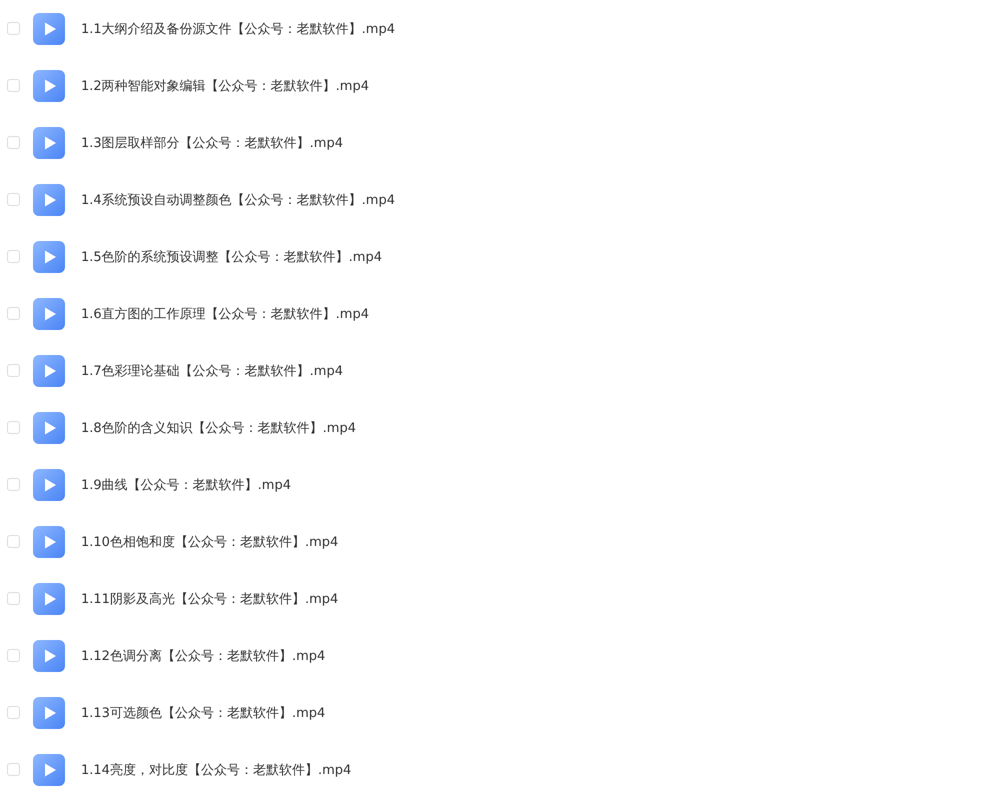 This screenshot has height=792, width=1000. What do you see at coordinates (231, 257) in the screenshot?
I see `file-name: 1.5色阶的系统预设调整【公众号：老默软件】.mp4` at bounding box center [231, 257].